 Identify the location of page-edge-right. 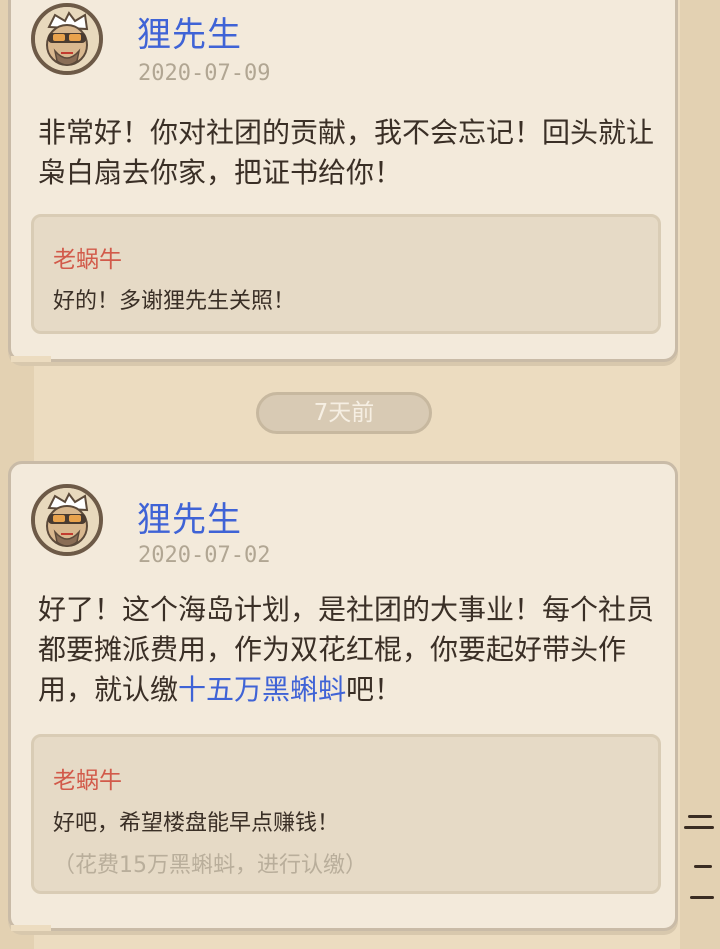
(700, 474).